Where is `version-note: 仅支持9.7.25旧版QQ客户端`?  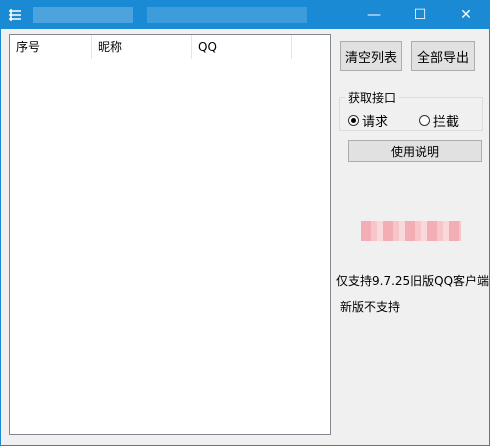 version-note: 仅支持9.7.25旧版QQ客户端 is located at coordinates (413, 281).